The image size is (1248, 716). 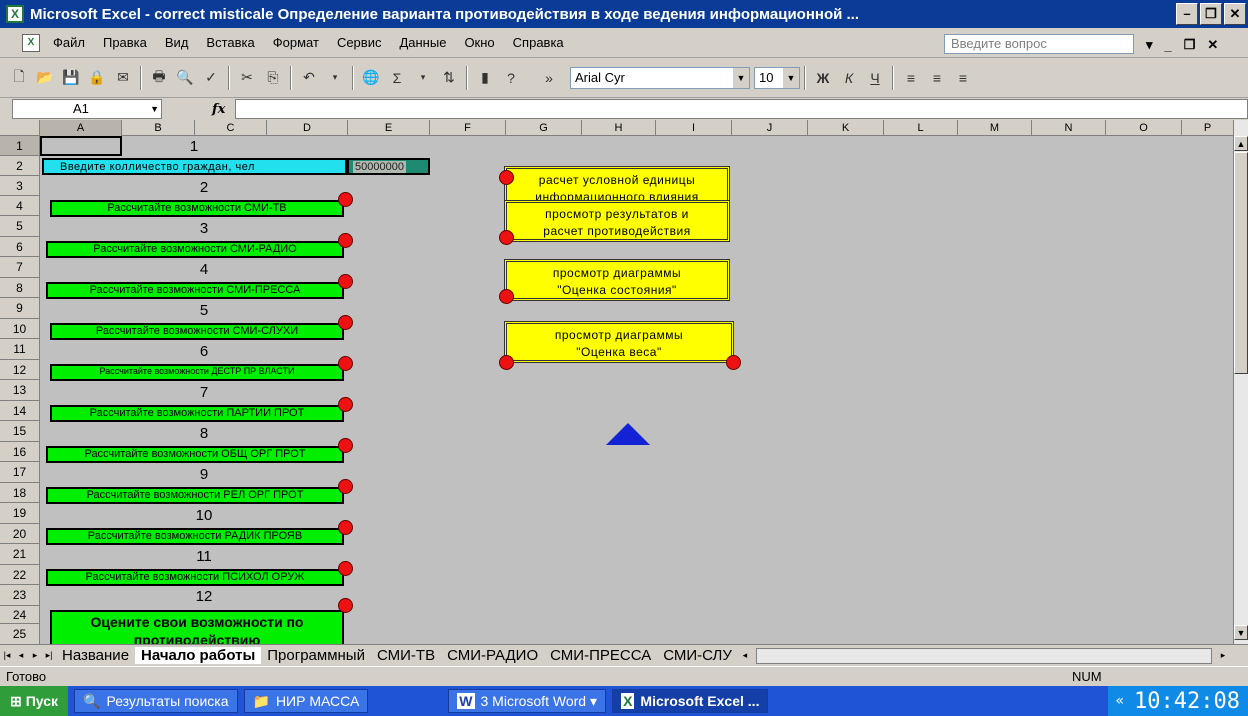 I want to click on menu-data: Данные, so click(x=422, y=42).